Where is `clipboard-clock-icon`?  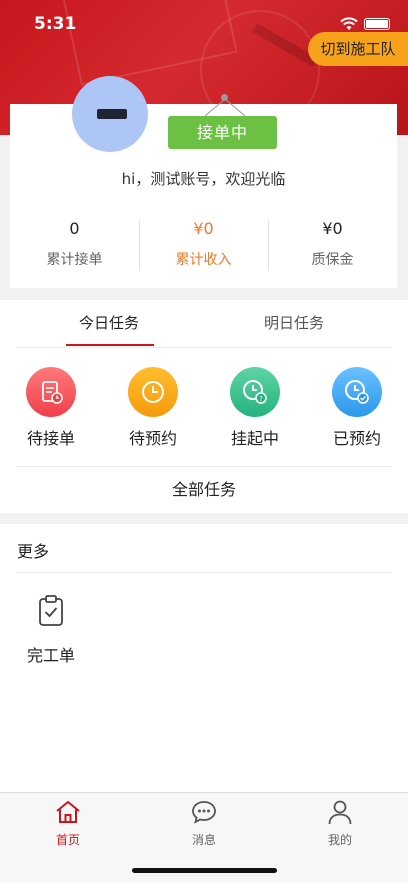 clipboard-clock-icon is located at coordinates (51, 392).